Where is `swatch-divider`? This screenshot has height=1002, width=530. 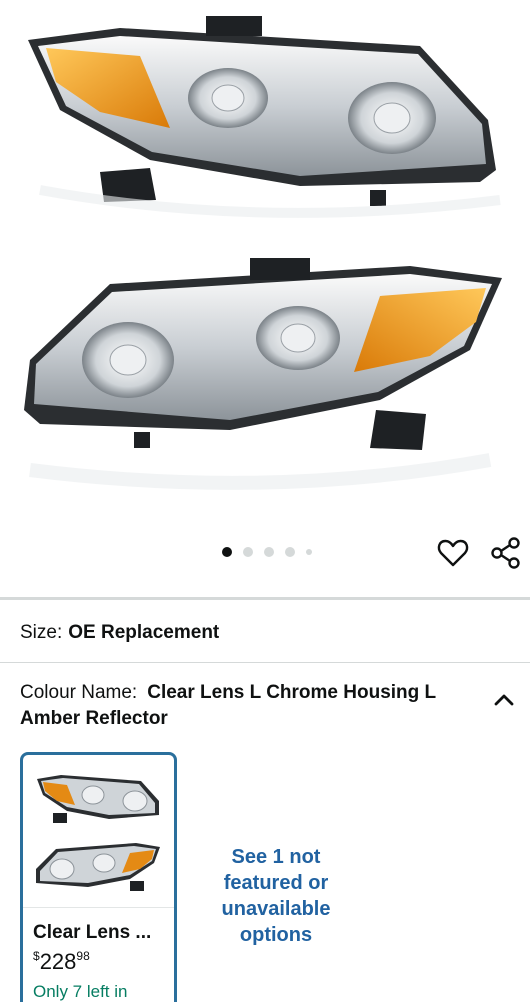 swatch-divider is located at coordinates (98, 907).